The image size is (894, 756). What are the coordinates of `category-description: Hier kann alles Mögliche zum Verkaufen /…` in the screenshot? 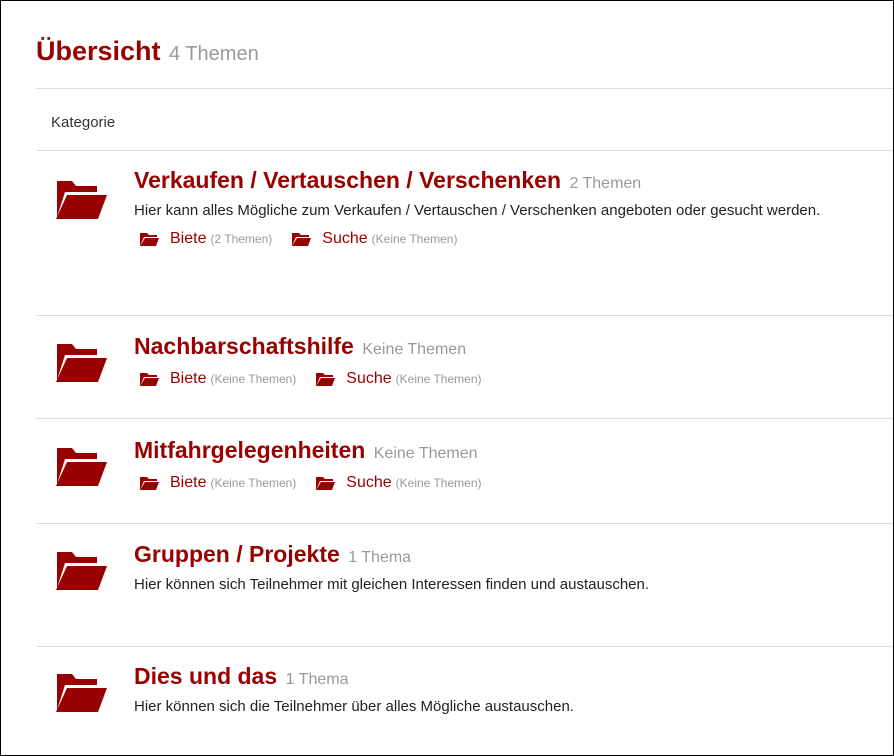 It's located at (477, 210).